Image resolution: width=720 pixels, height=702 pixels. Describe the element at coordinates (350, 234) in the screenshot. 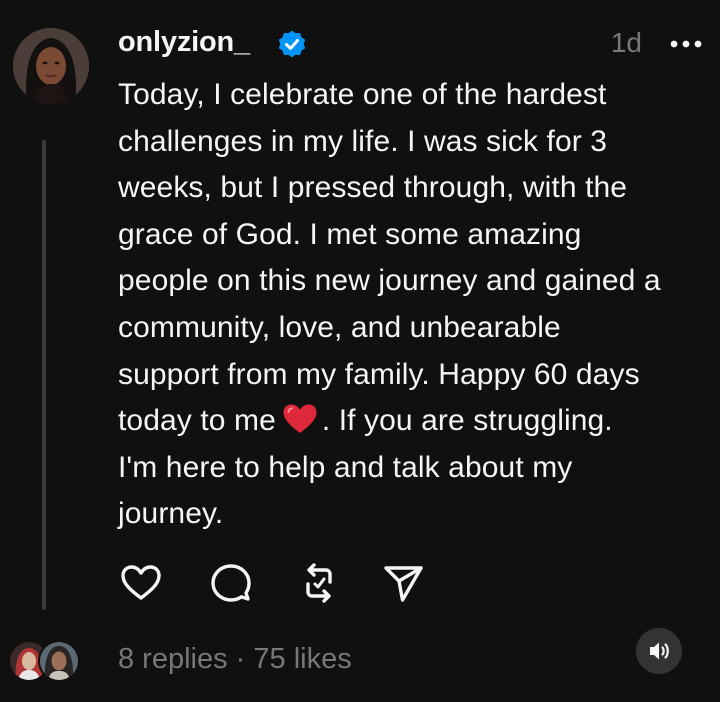

I see `post-text-line: grace of God. I met some amazing` at that location.